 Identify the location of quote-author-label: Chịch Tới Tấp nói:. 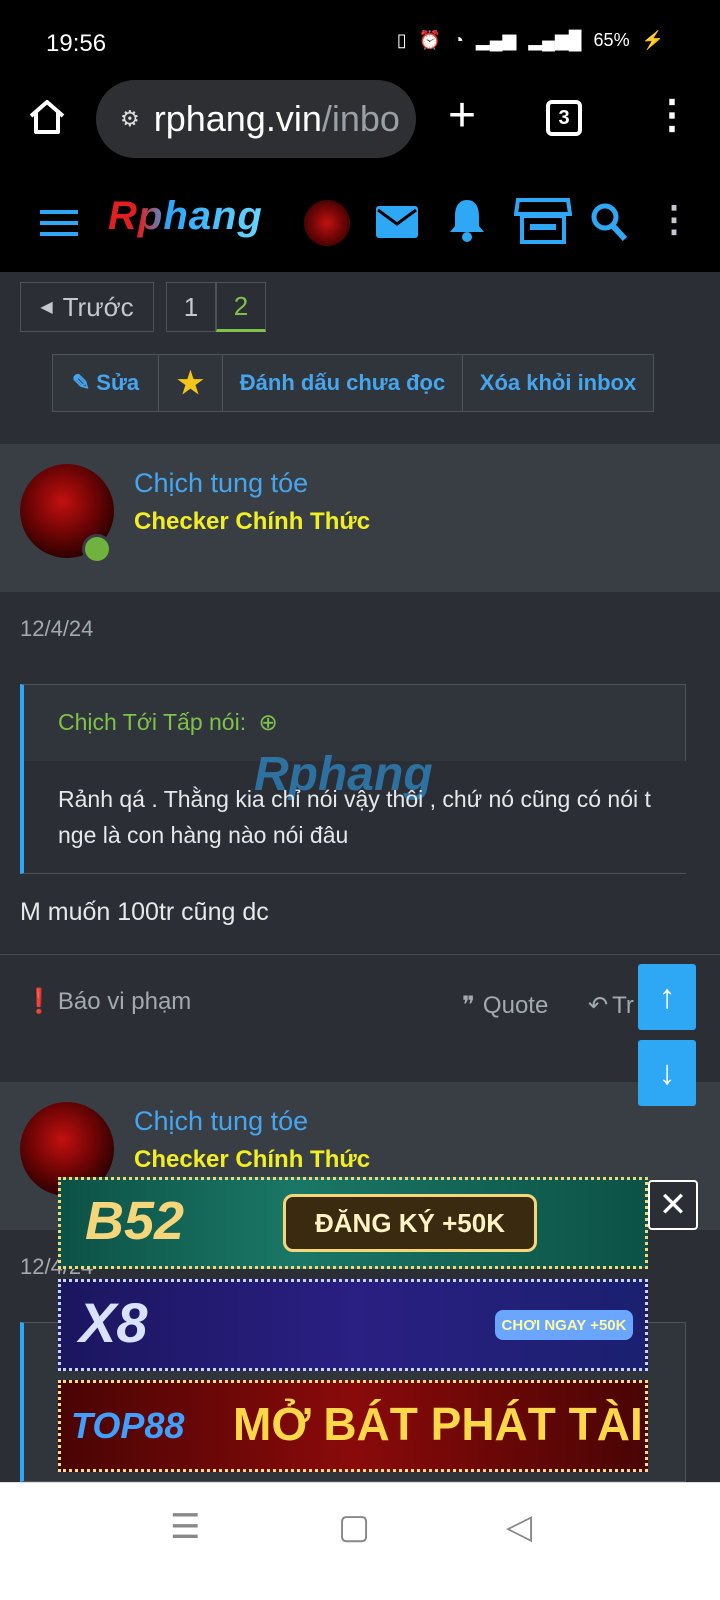
(152, 722).